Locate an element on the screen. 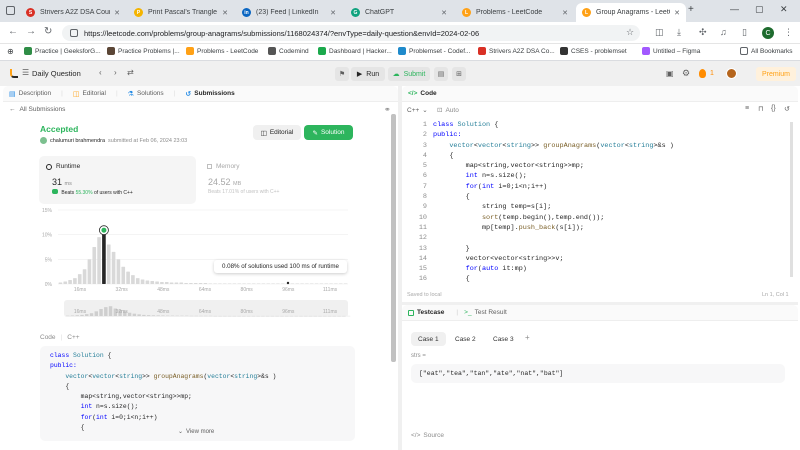 The image size is (800, 450). layout-icon: ▣ is located at coordinates (670, 73).